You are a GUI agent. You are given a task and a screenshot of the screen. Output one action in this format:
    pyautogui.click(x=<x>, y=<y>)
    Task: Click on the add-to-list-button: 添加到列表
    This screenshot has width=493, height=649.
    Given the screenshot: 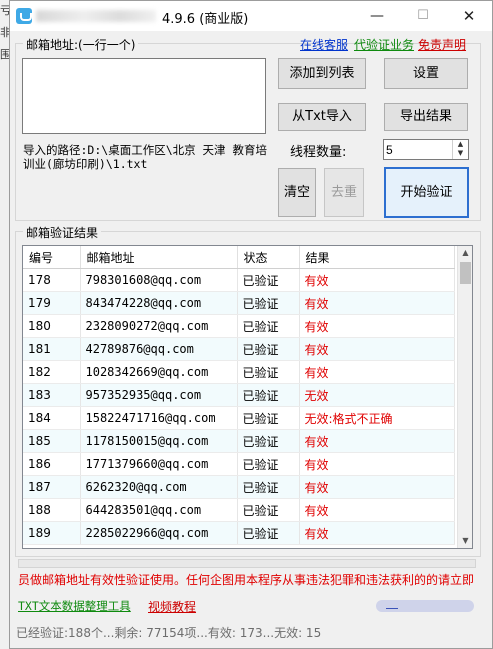 What is the action you would take?
    pyautogui.click(x=322, y=73)
    